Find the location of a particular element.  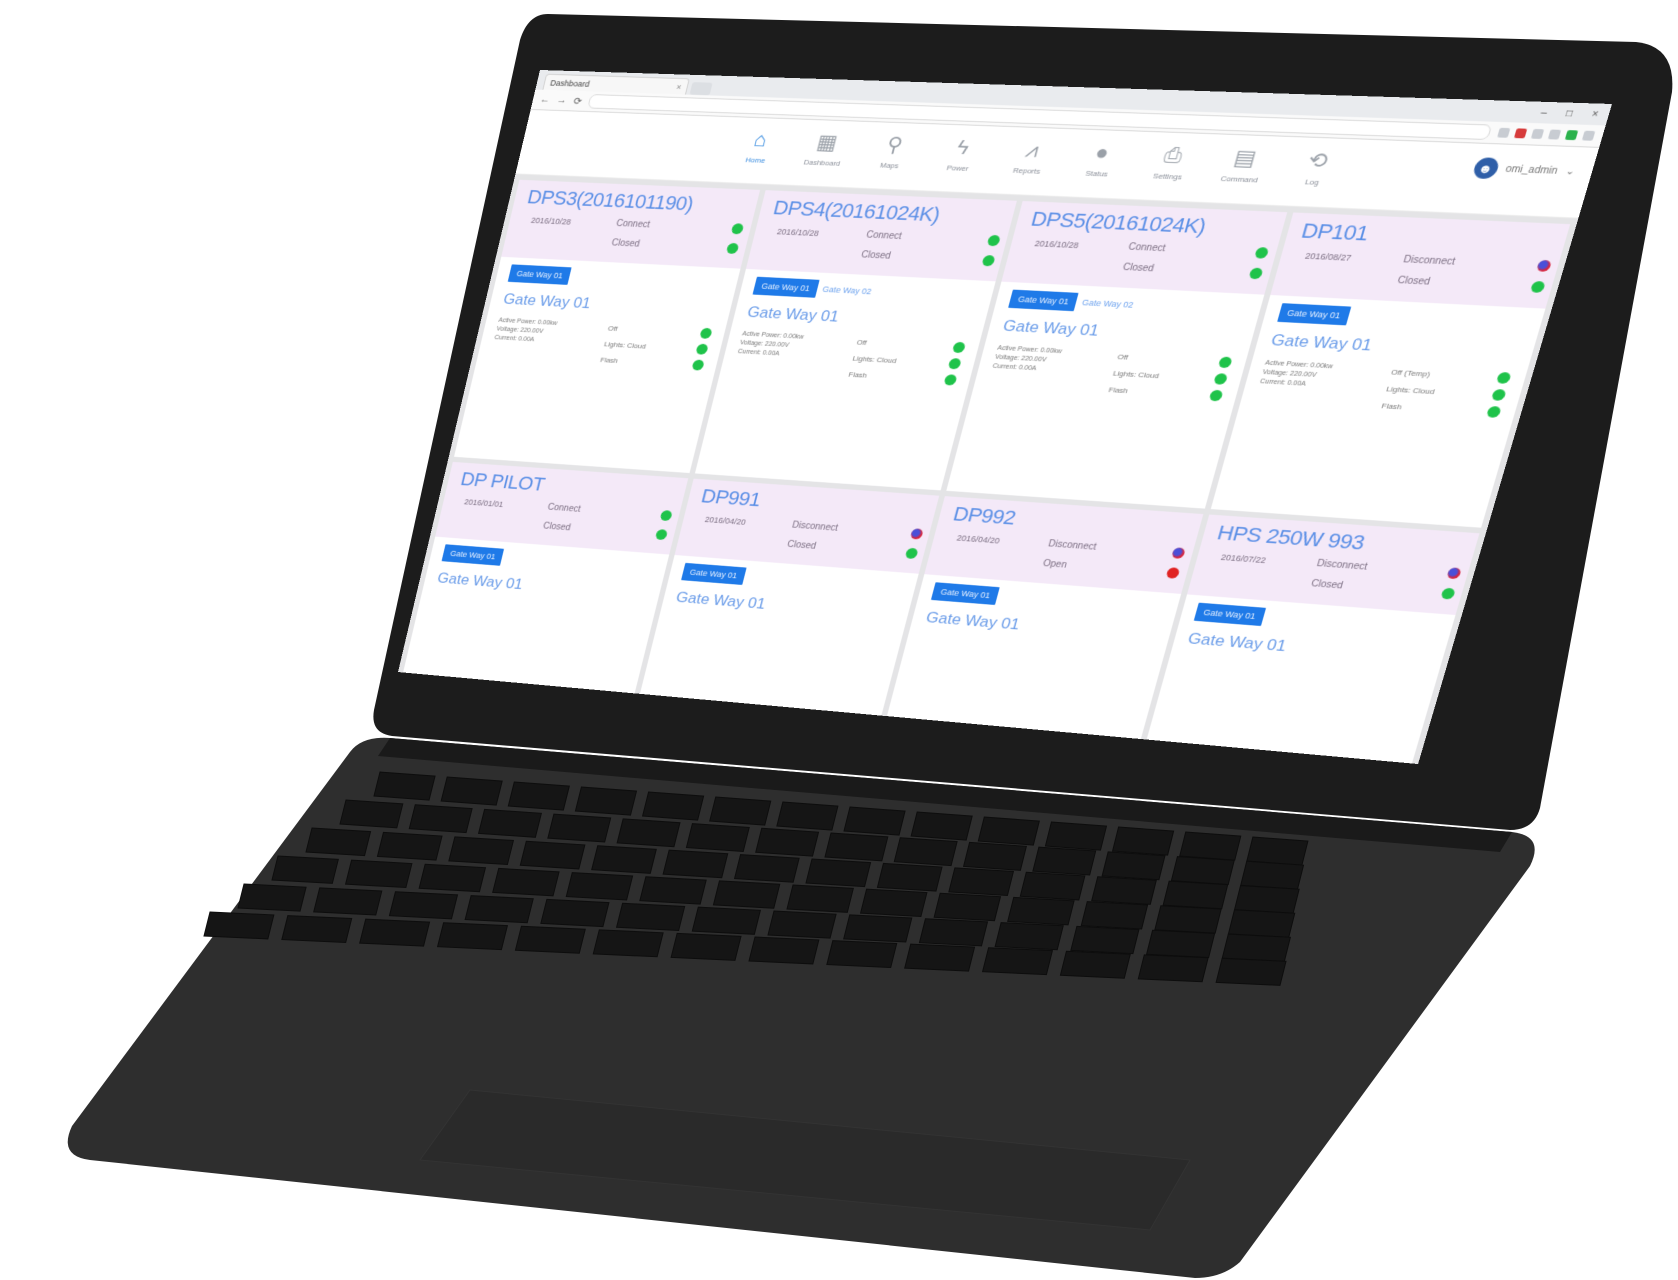

close-window-button: × is located at coordinates (1594, 114).